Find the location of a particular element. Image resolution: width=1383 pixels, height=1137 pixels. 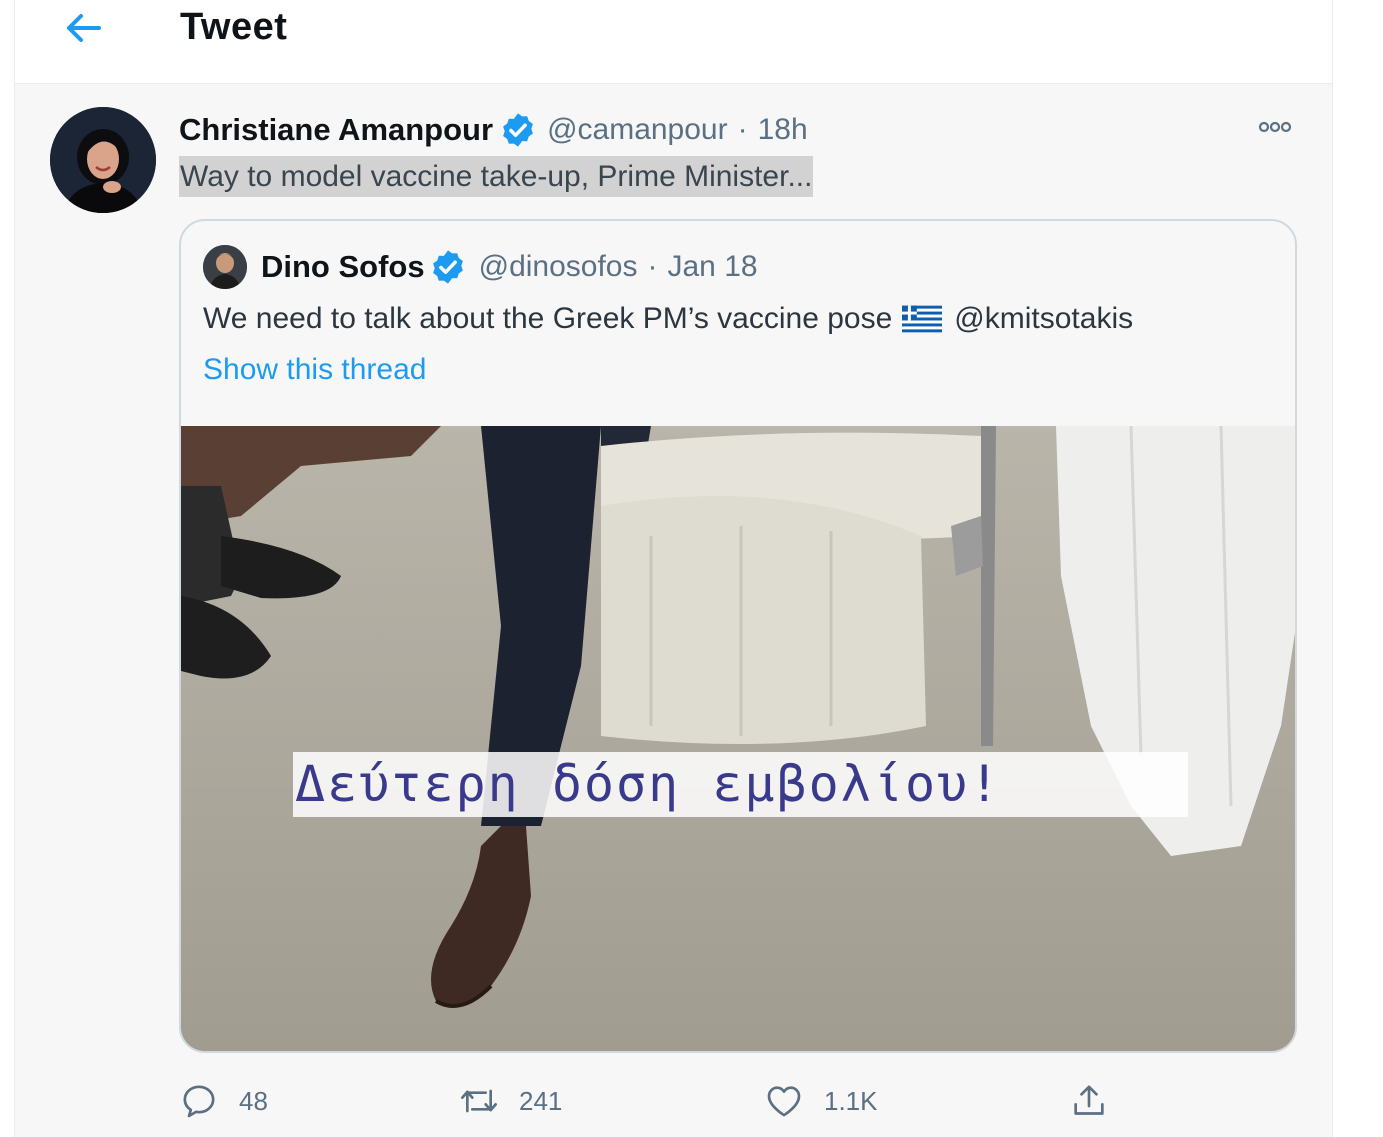

back-button is located at coordinates (83, 28).